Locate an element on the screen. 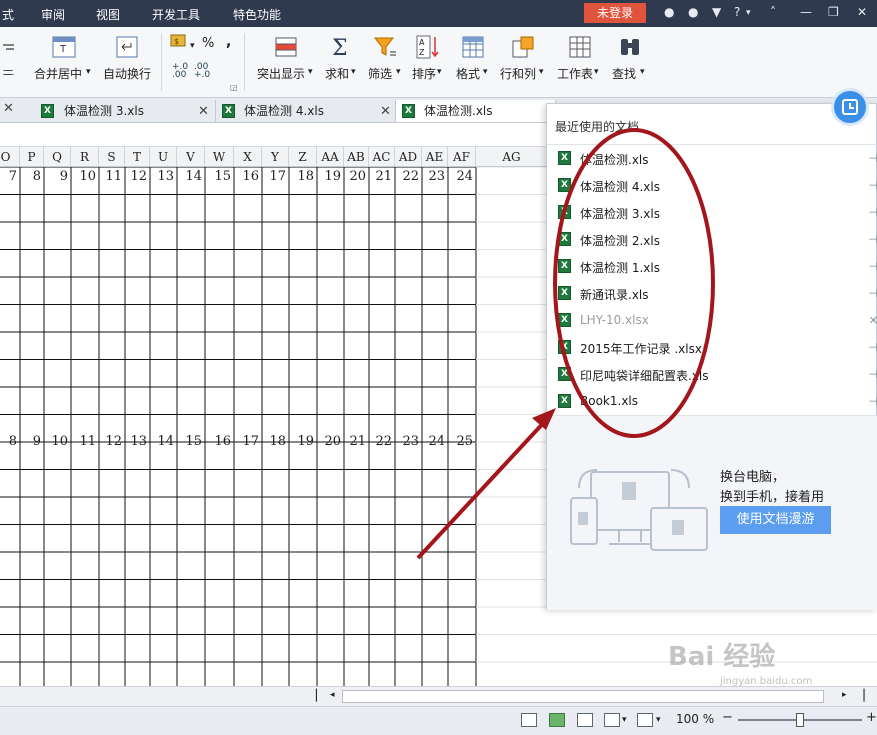  sort-dropdown-icon: ▾ is located at coordinates (439, 72).